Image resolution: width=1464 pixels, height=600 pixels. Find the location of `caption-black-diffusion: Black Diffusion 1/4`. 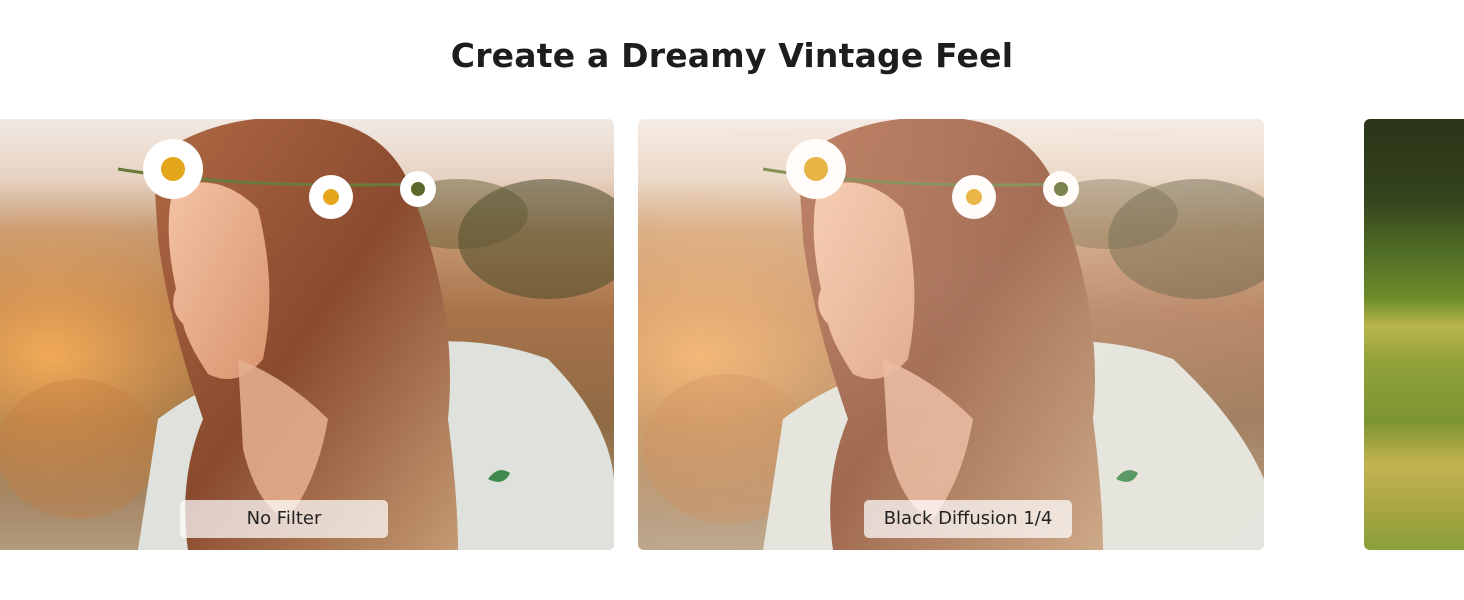

caption-black-diffusion: Black Diffusion 1/4 is located at coordinates (968, 519).